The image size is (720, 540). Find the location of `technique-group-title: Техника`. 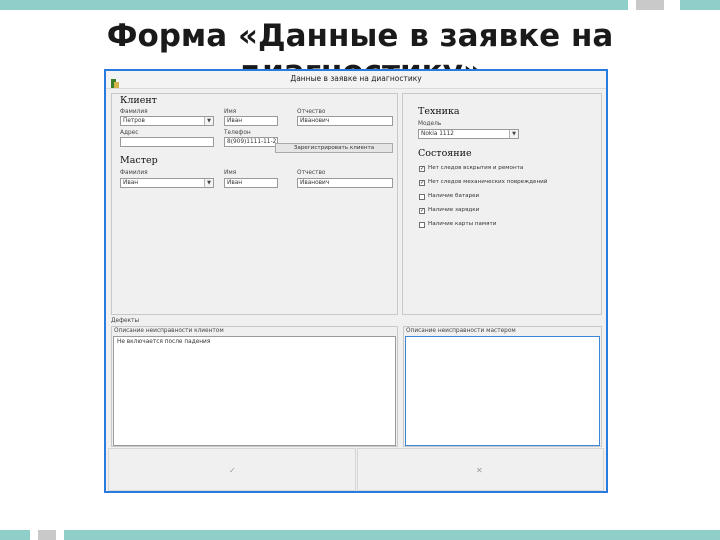

technique-group-title: Техника is located at coordinates (439, 111).